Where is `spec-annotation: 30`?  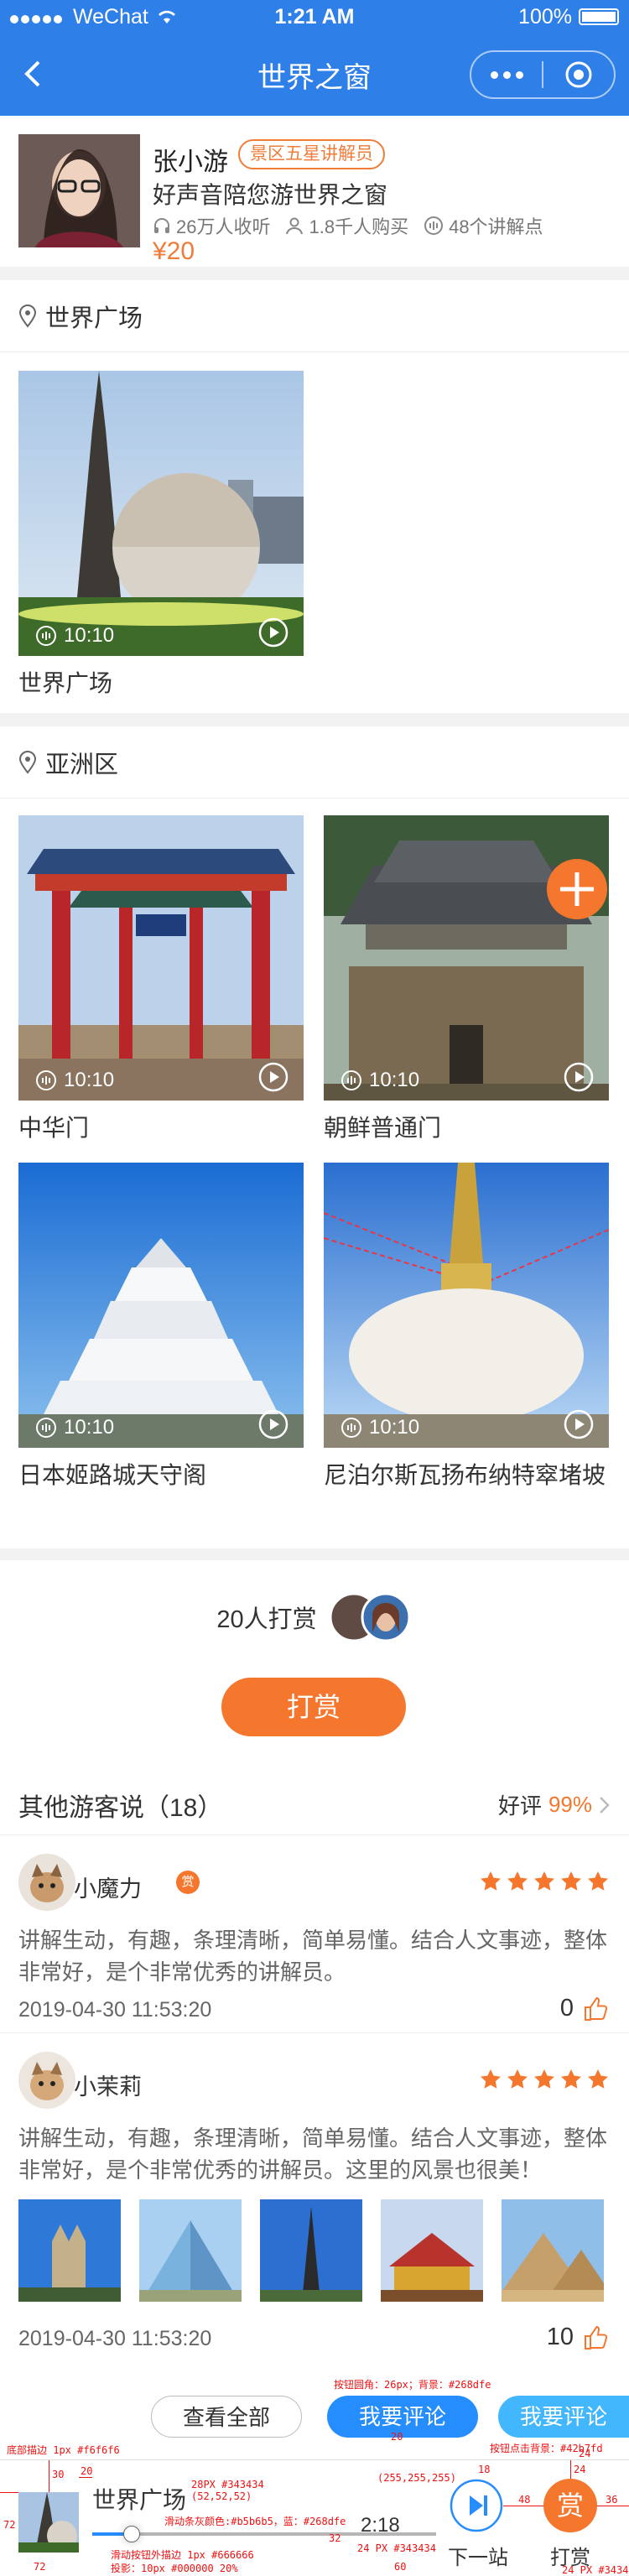
spec-annotation: 30 is located at coordinates (59, 2474).